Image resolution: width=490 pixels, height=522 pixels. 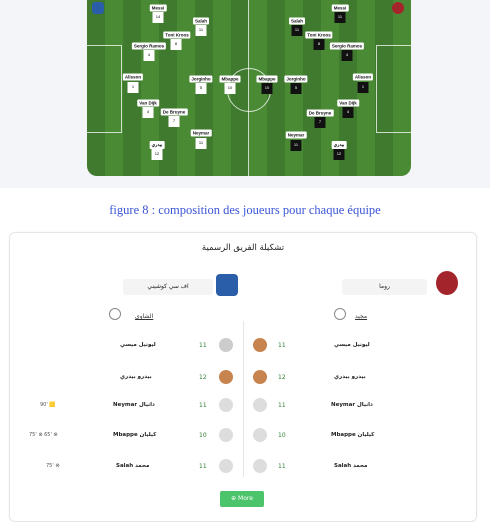 I want to click on more-button: ⊕ More, so click(x=242, y=499).